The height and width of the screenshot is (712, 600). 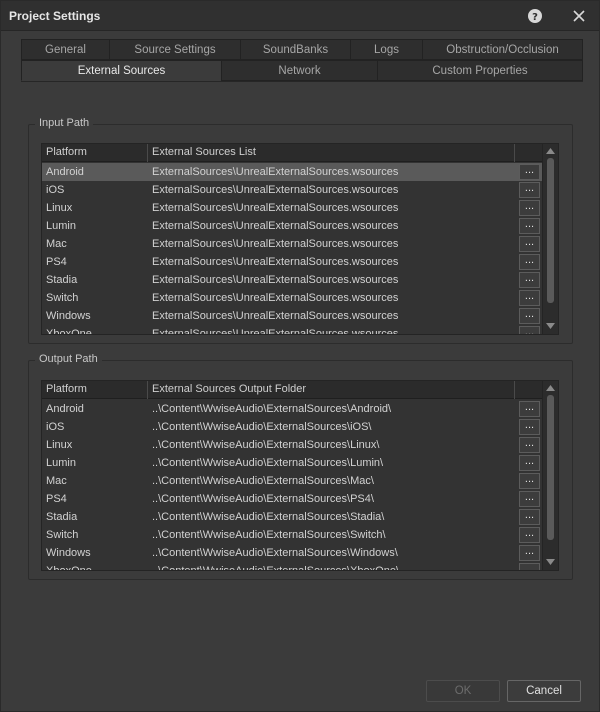 What do you see at coordinates (463, 691) in the screenshot?
I see `ok-button: OK` at bounding box center [463, 691].